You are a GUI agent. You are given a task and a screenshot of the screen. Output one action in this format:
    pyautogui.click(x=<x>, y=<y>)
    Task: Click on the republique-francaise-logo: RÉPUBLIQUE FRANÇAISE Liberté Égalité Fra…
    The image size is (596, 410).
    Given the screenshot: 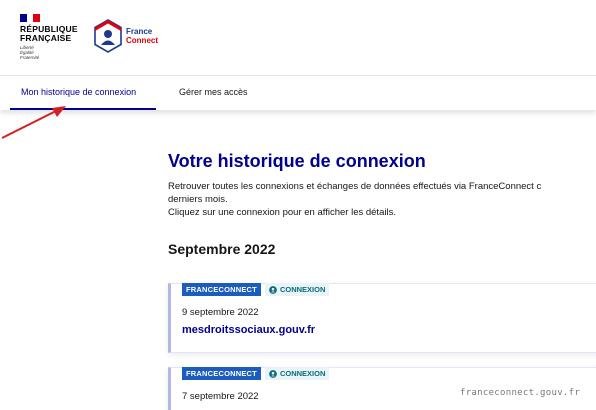 What is the action you would take?
    pyautogui.click(x=49, y=37)
    